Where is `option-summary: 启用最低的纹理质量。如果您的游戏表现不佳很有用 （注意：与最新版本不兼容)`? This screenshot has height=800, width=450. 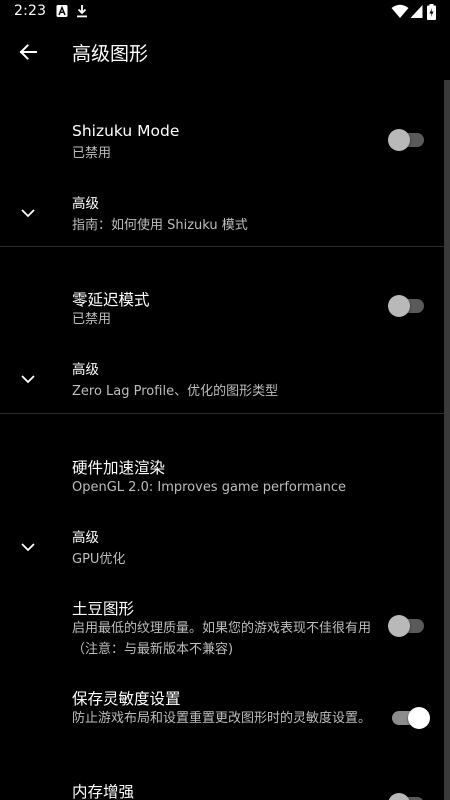 option-summary: 启用最低的纹理质量。如果您的游戏表现不佳很有用 （注意：与最新版本不兼容) is located at coordinates (222, 639).